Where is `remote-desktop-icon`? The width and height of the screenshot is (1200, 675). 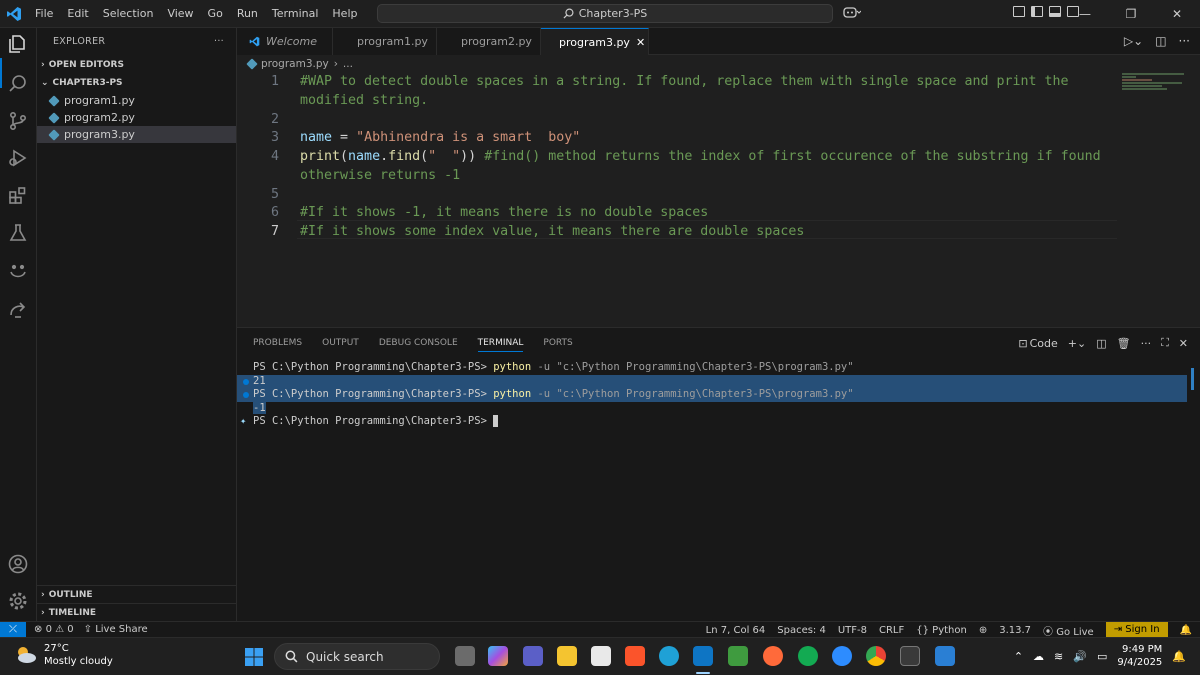 remote-desktop-icon is located at coordinates (945, 656).